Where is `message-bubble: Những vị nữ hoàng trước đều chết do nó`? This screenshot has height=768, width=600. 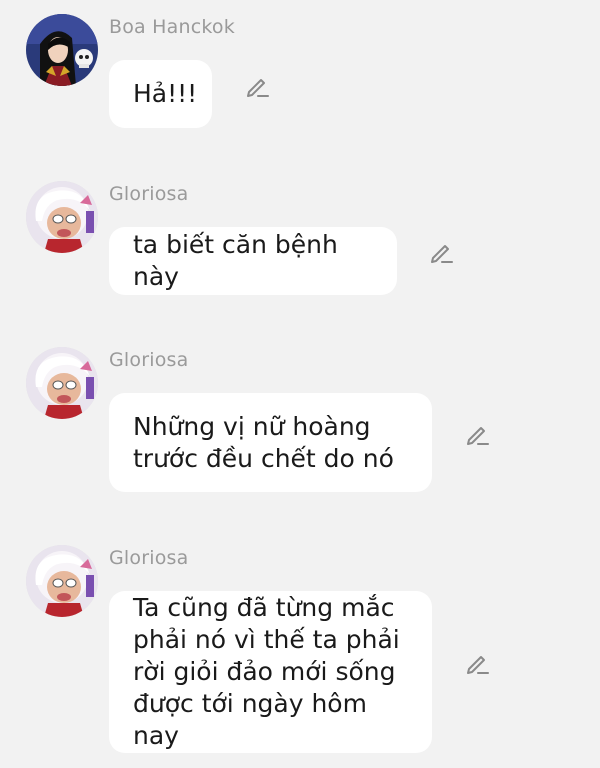
message-bubble: Những vị nữ hoàng trước đều chết do nó is located at coordinates (270, 442).